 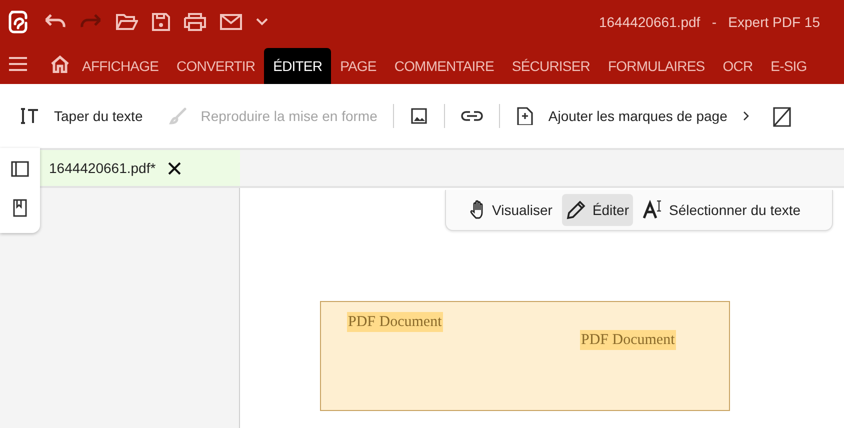 What do you see at coordinates (140, 168) in the screenshot?
I see `document-tab: 1644420661.pdf*` at bounding box center [140, 168].